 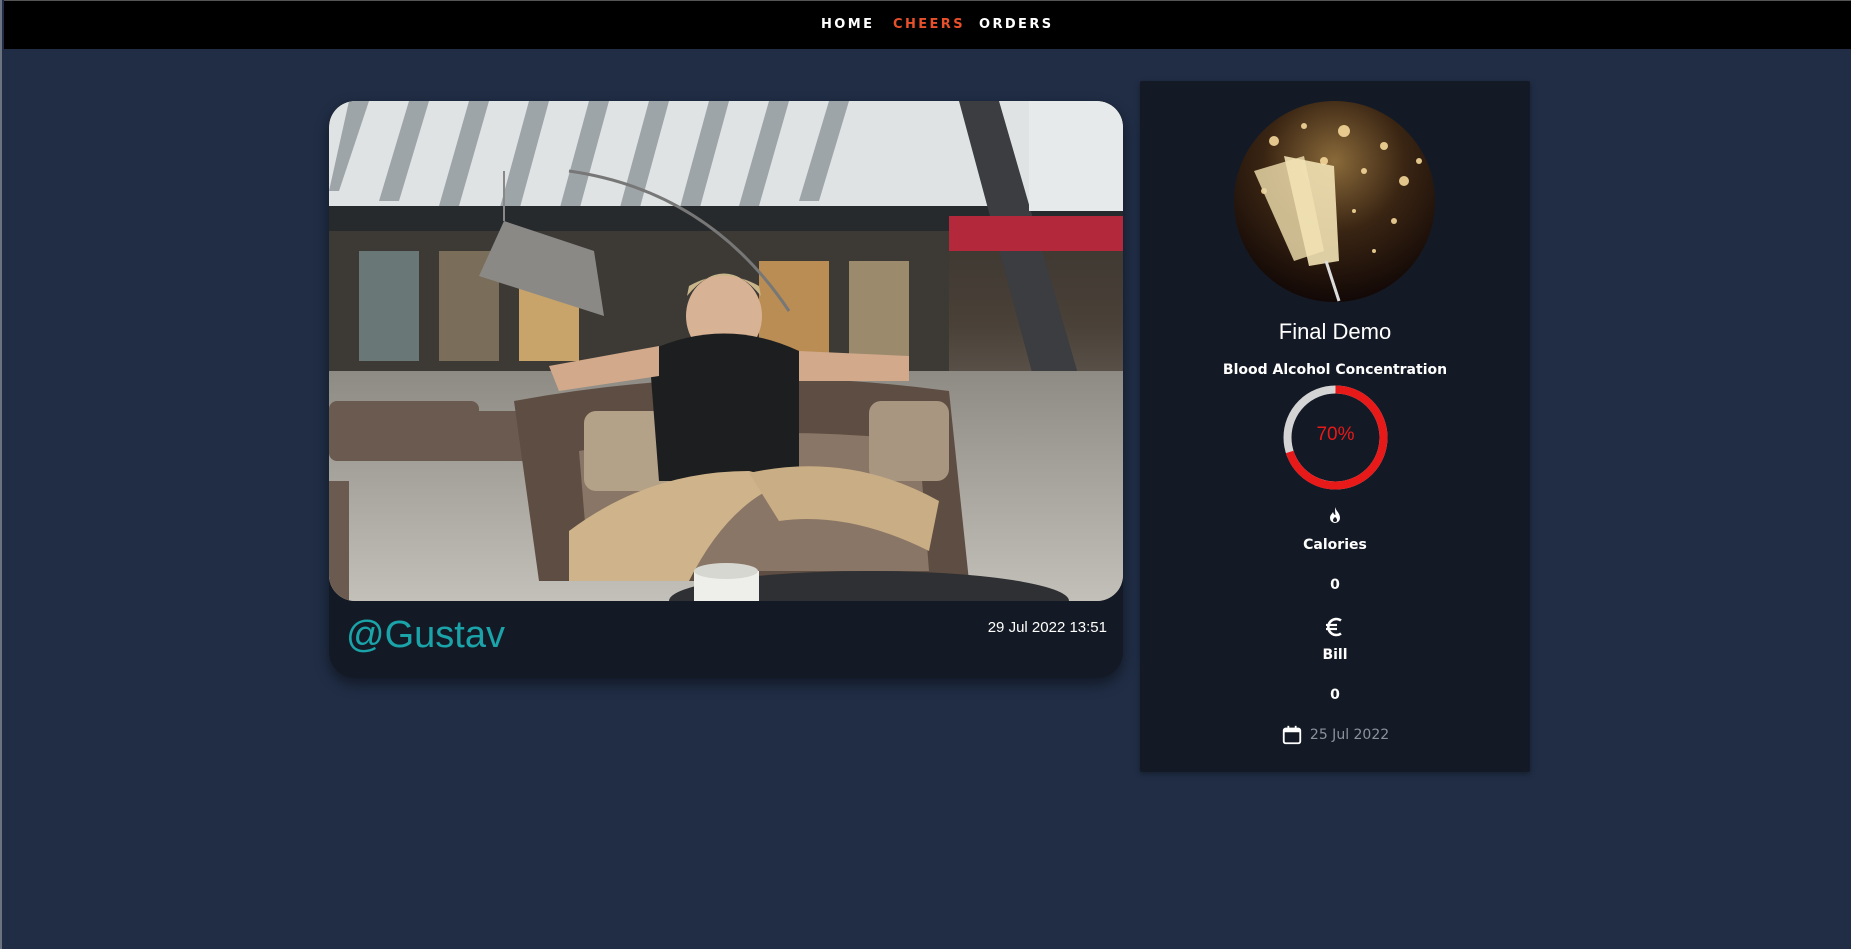 I want to click on post-timestamp: 29 Jul 2022 13:51, so click(x=1047, y=627).